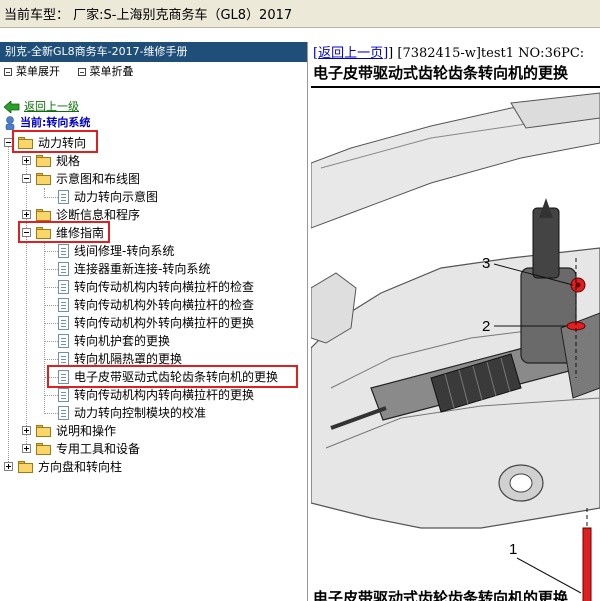 The height and width of the screenshot is (601, 600). I want to click on tree-node-label: 说明和操作, so click(86, 431).